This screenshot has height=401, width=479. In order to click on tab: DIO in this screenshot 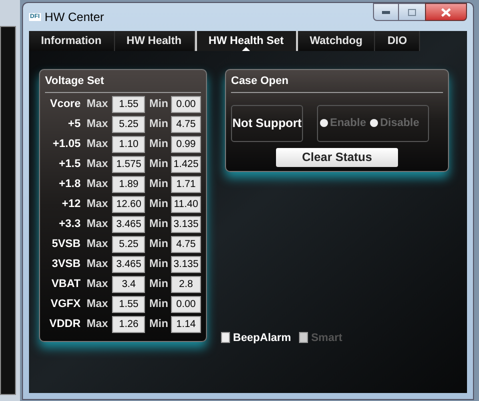, I will do `click(397, 41)`.